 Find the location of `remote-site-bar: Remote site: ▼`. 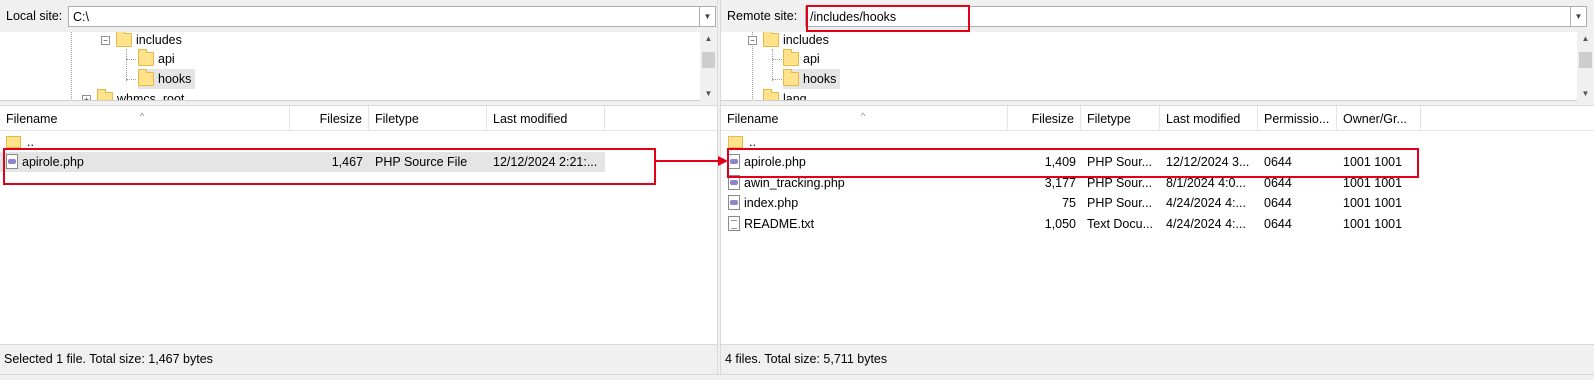

remote-site-bar: Remote site: ▼ is located at coordinates (1157, 16).